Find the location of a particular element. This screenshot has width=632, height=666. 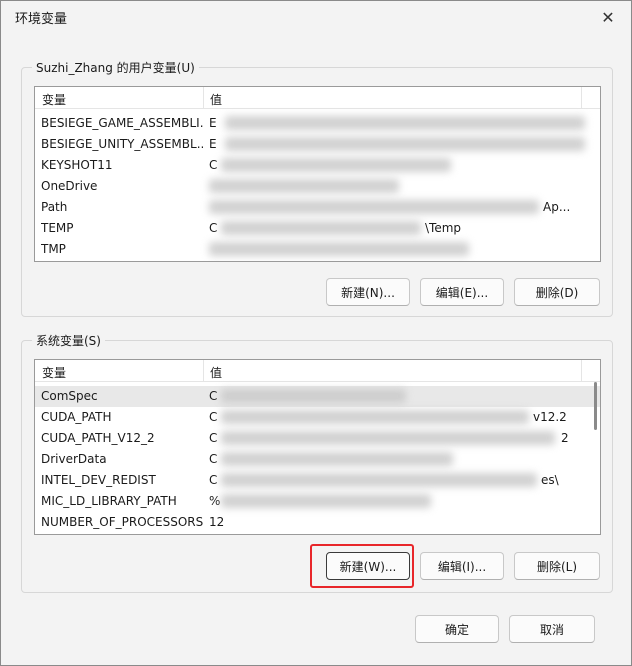

system-list-header: 变量 值 is located at coordinates (317, 371).